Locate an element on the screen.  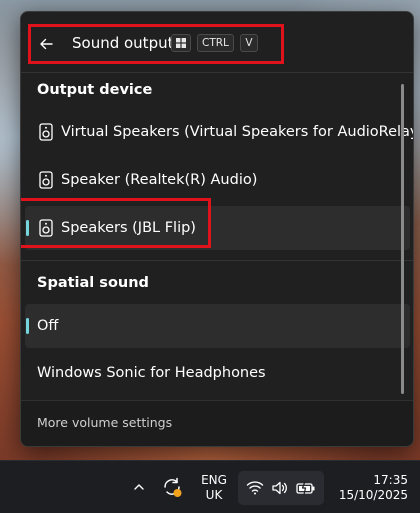
spatial-label: Off is located at coordinates (48, 326).